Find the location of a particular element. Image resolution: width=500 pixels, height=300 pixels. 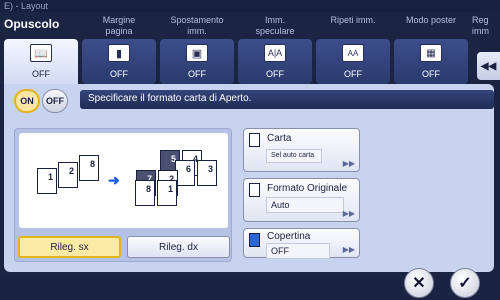

section-title: Opuscolo is located at coordinates (32, 24).